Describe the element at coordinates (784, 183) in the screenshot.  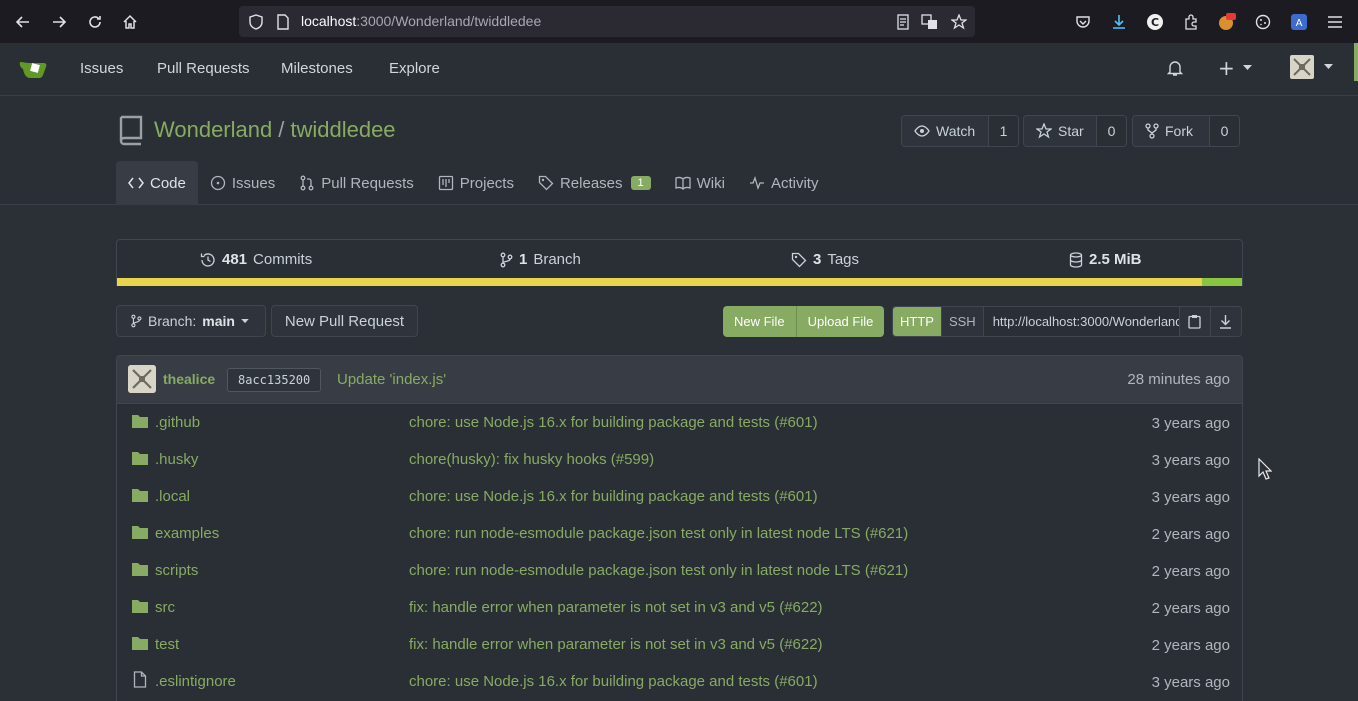
I see `tab-activity: Activity` at that location.